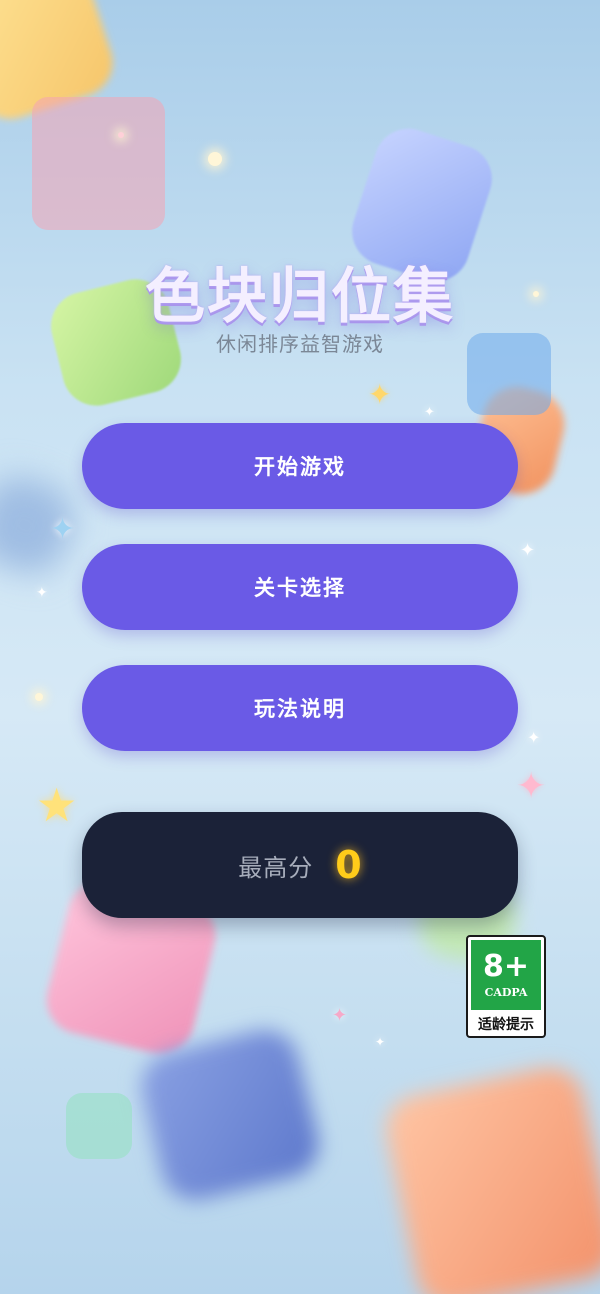 This screenshot has width=600, height=1294. I want to click on high-score-value: 0, so click(348, 865).